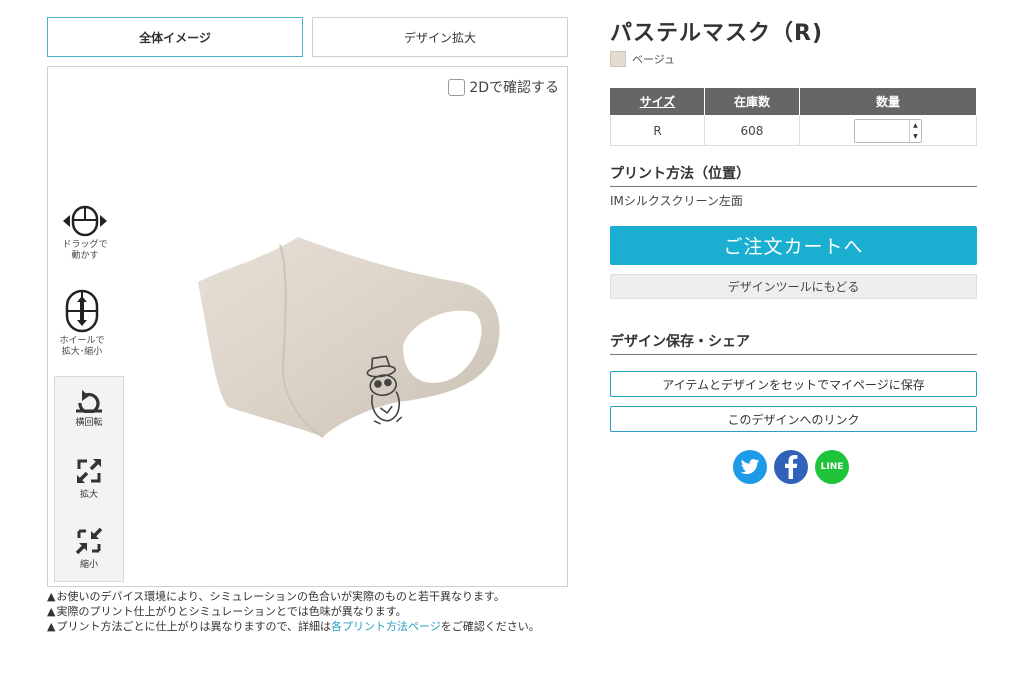  What do you see at coordinates (888, 101) in the screenshot?
I see `quantity-header: 数量` at bounding box center [888, 101].